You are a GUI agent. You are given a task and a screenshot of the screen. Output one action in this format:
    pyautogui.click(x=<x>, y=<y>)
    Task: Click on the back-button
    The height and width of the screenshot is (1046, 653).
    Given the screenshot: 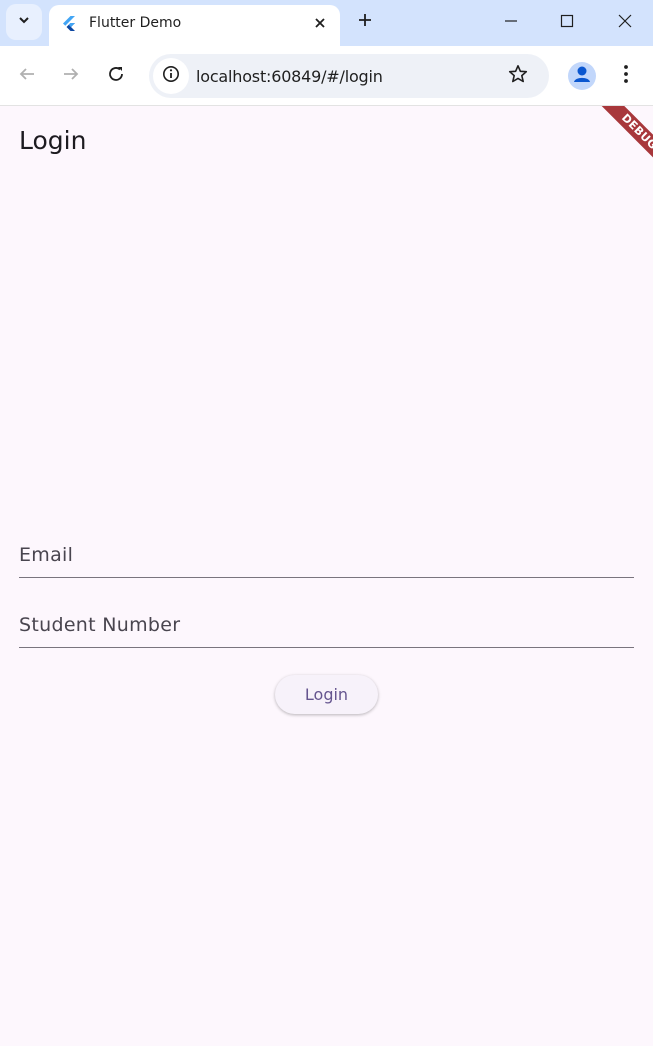 What is the action you would take?
    pyautogui.click(x=27, y=76)
    